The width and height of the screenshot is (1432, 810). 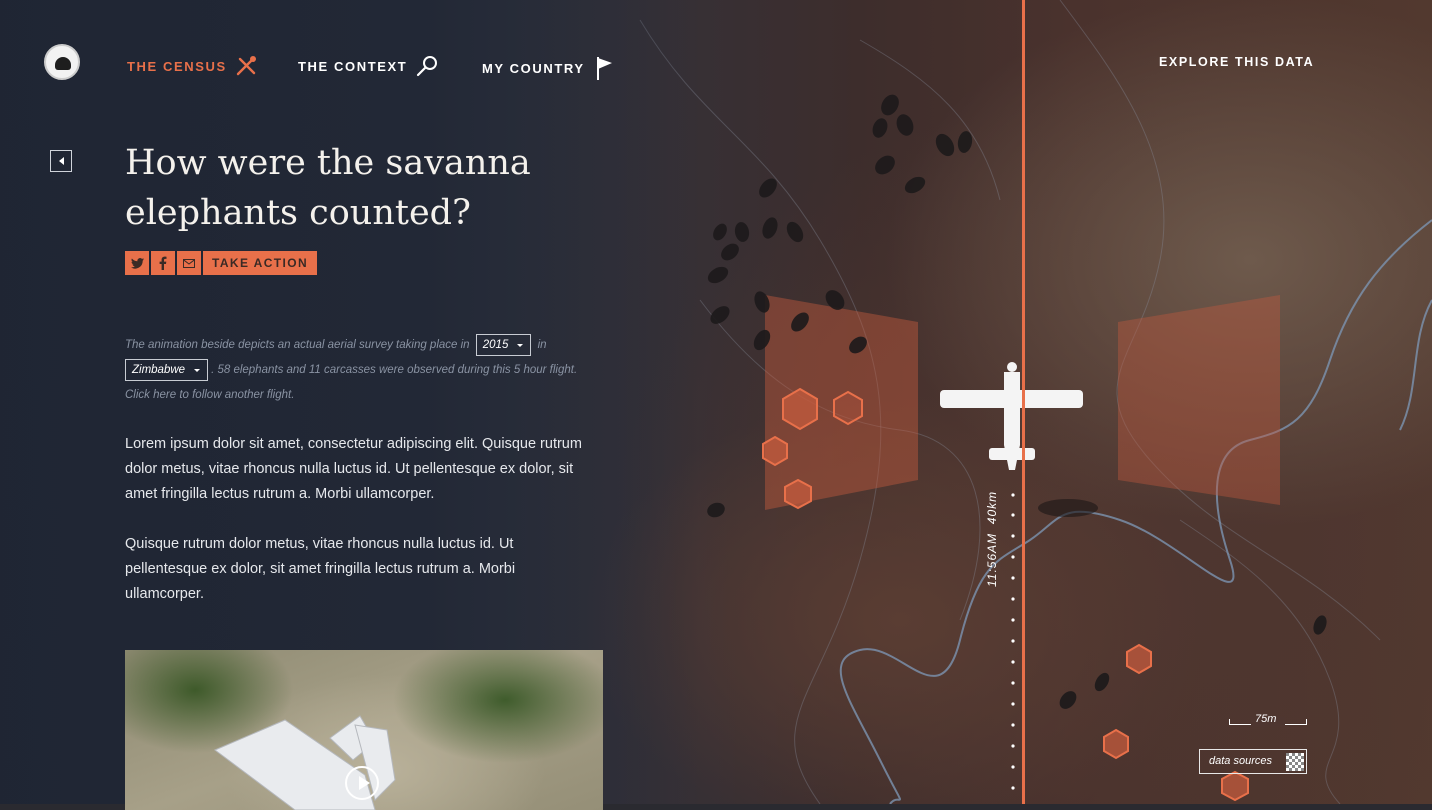 What do you see at coordinates (533, 68) in the screenshot?
I see `nav-label: MY COUNTRY` at bounding box center [533, 68].